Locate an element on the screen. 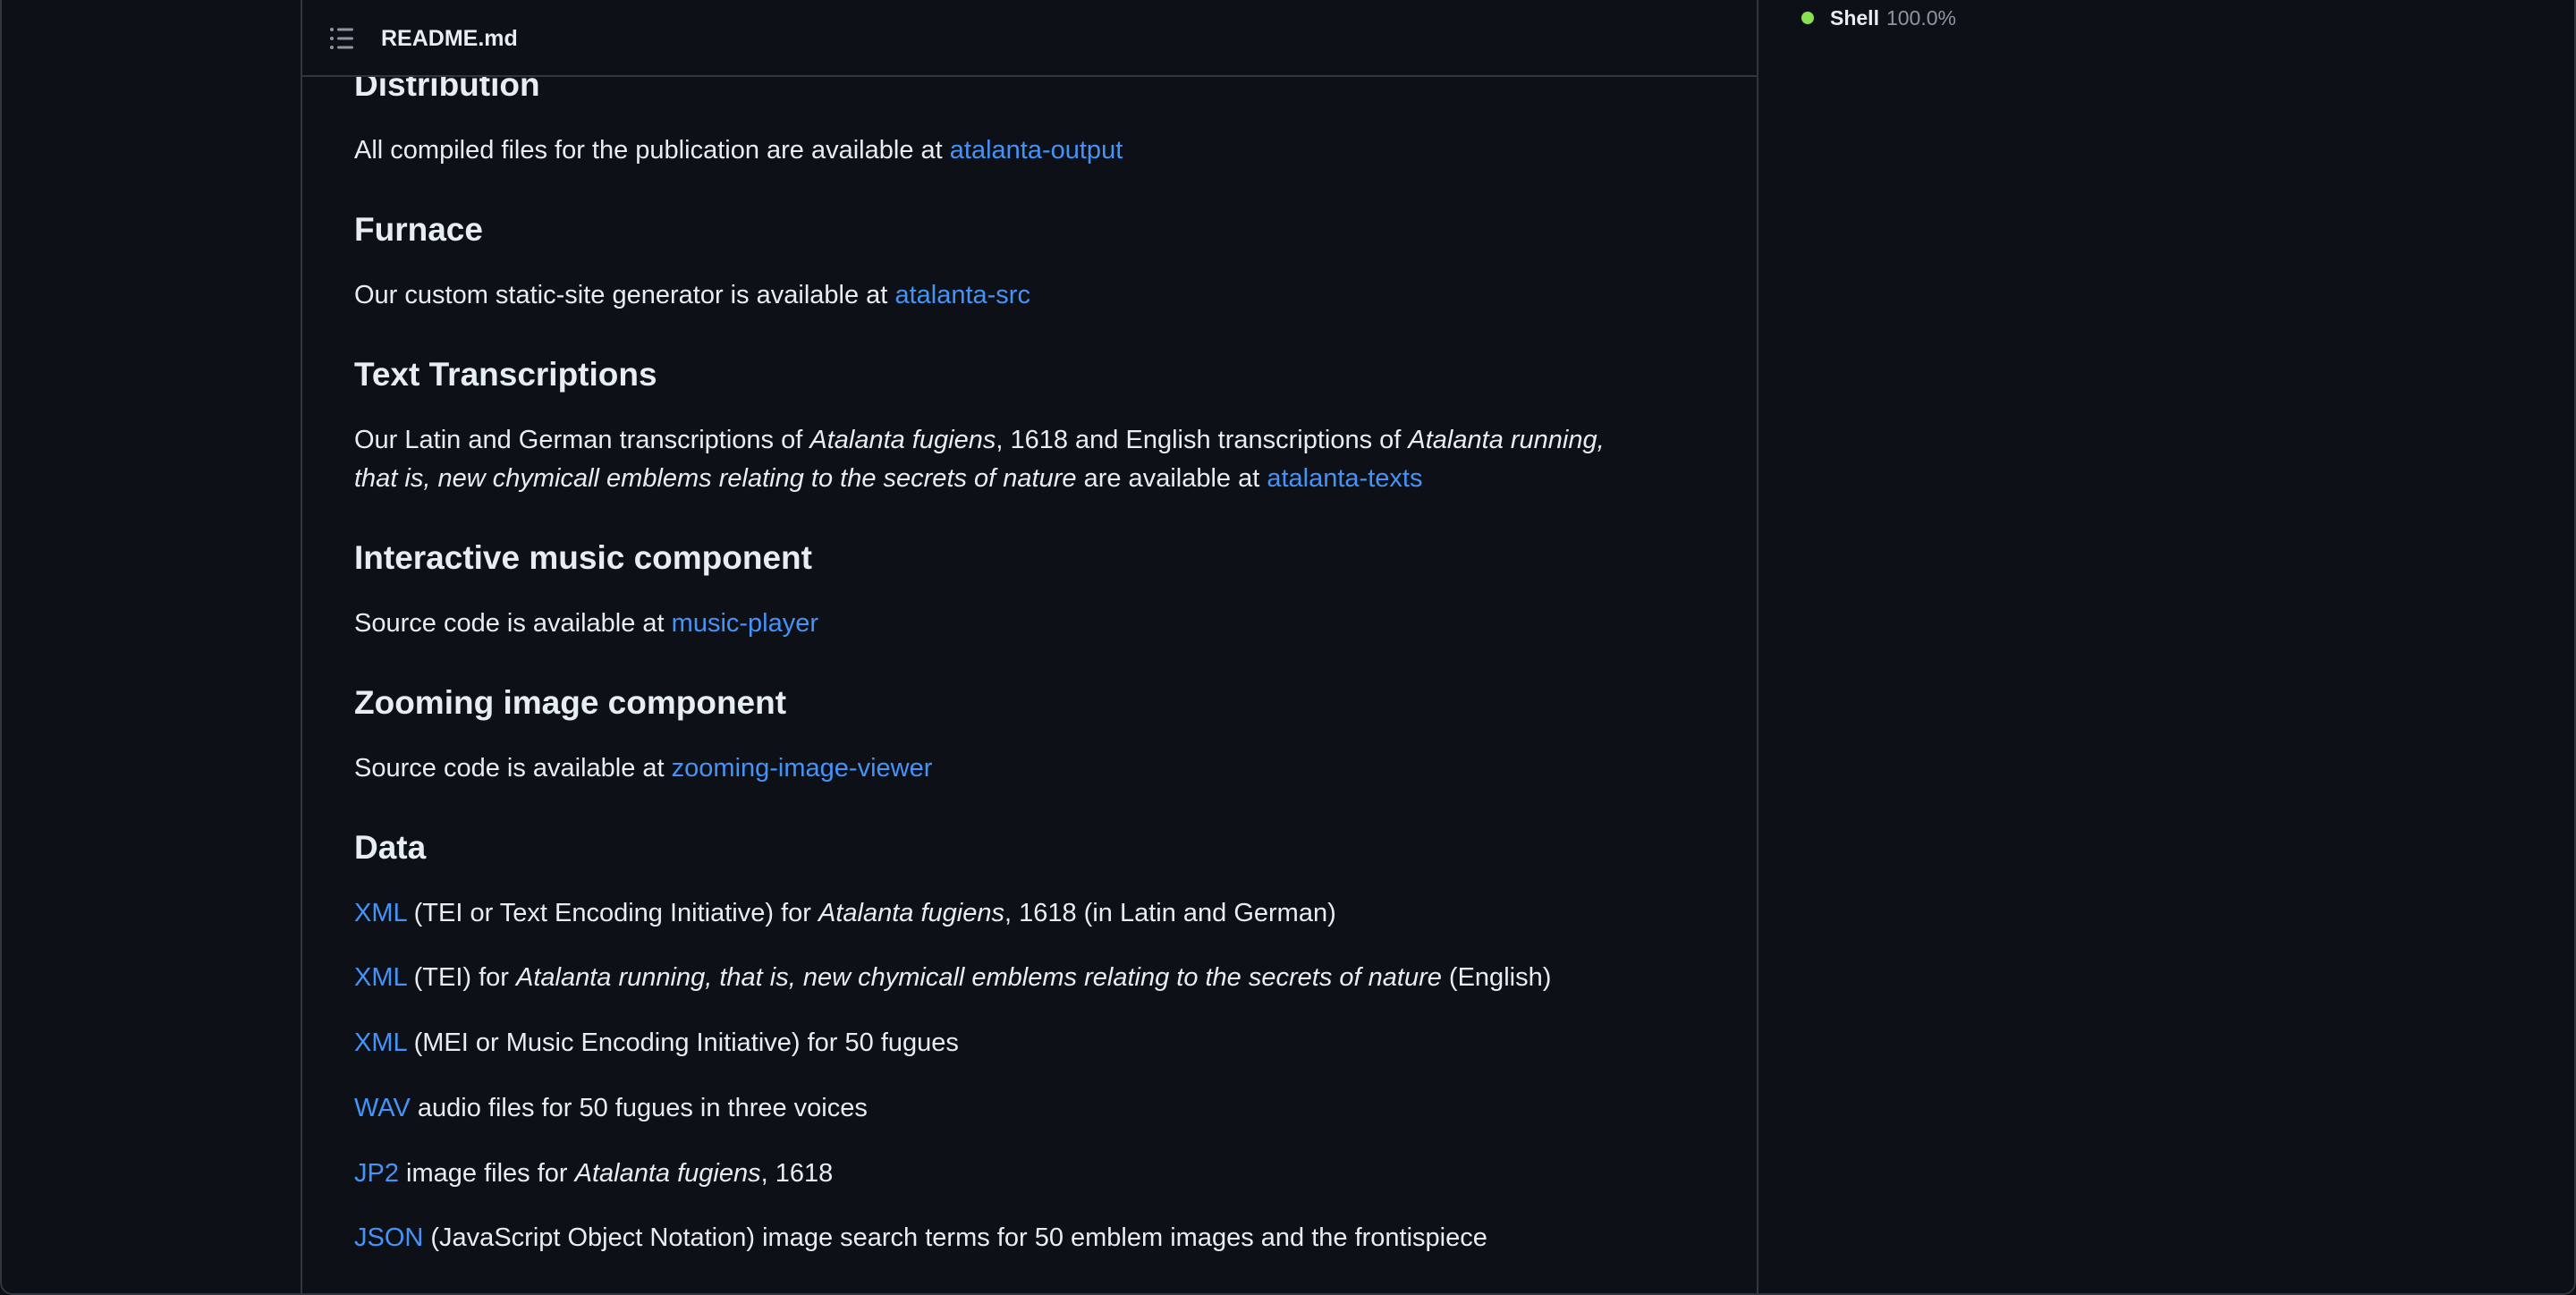 The height and width of the screenshot is (1295, 2576). language-percent: 100.0% is located at coordinates (1920, 18).